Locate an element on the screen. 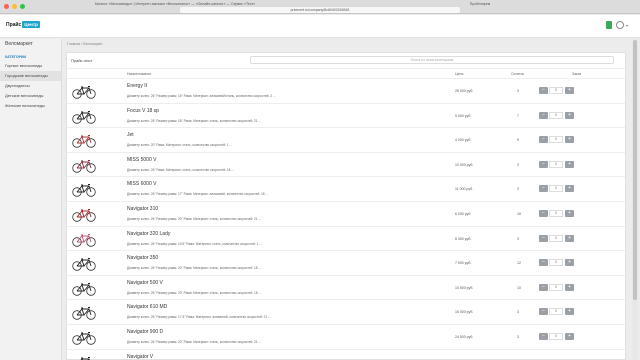  product-name: MISS 6000 V is located at coordinates (141, 184).